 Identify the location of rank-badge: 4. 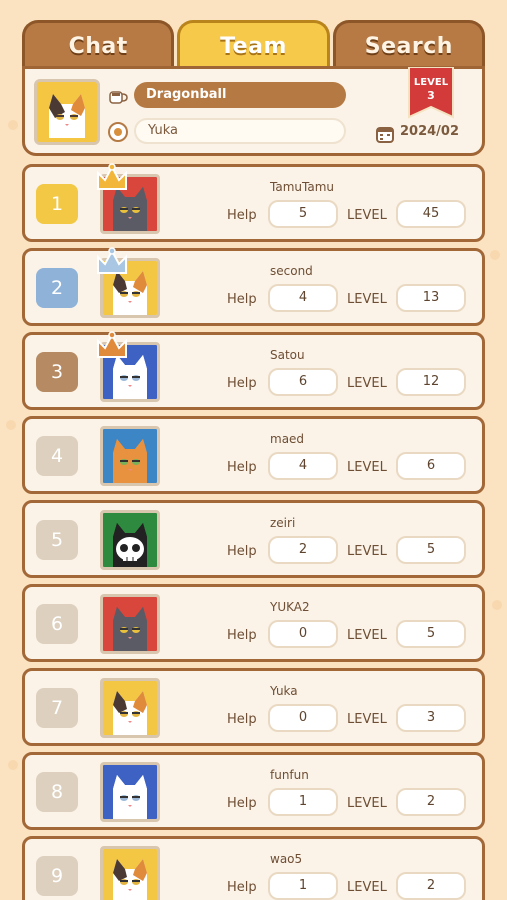
(57, 456).